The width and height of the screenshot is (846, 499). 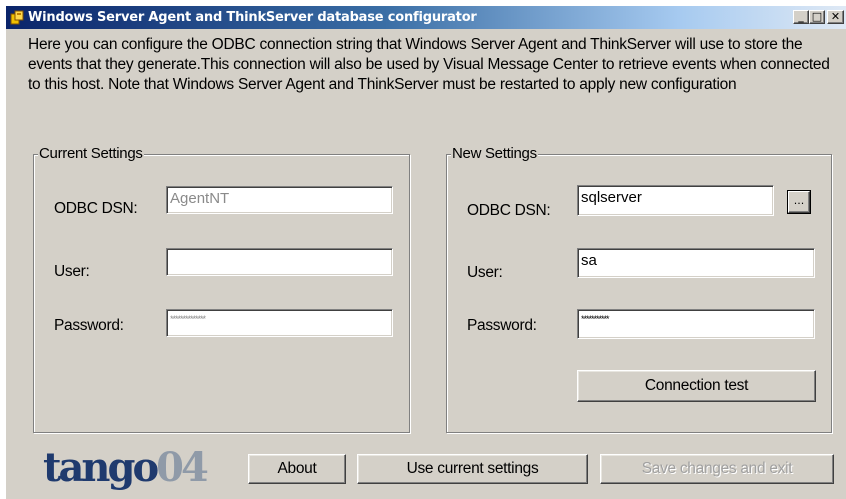 What do you see at coordinates (297, 469) in the screenshot?
I see `about-button: About` at bounding box center [297, 469].